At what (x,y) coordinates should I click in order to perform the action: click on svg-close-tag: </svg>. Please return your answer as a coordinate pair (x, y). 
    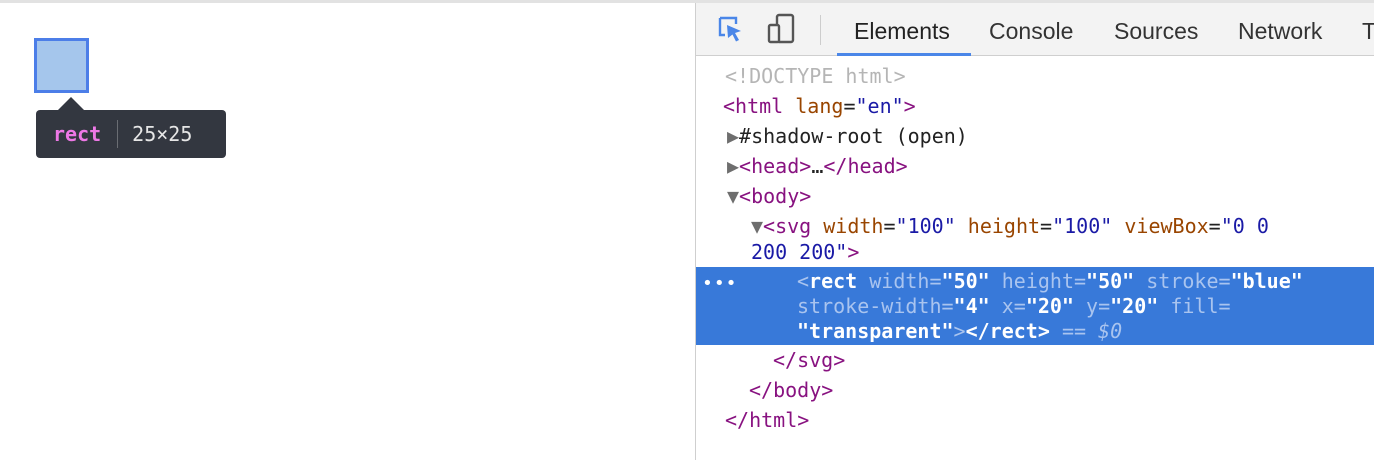
    Looking at the image, I should click on (809, 360).